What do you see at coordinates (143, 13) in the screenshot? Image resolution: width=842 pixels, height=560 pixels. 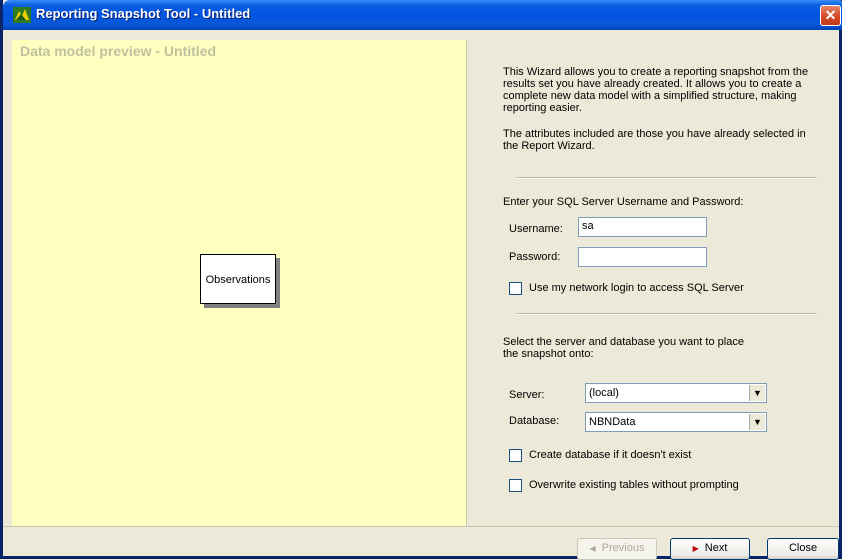 I see `window-title: Reporting Snapshot Tool - Untitled` at bounding box center [143, 13].